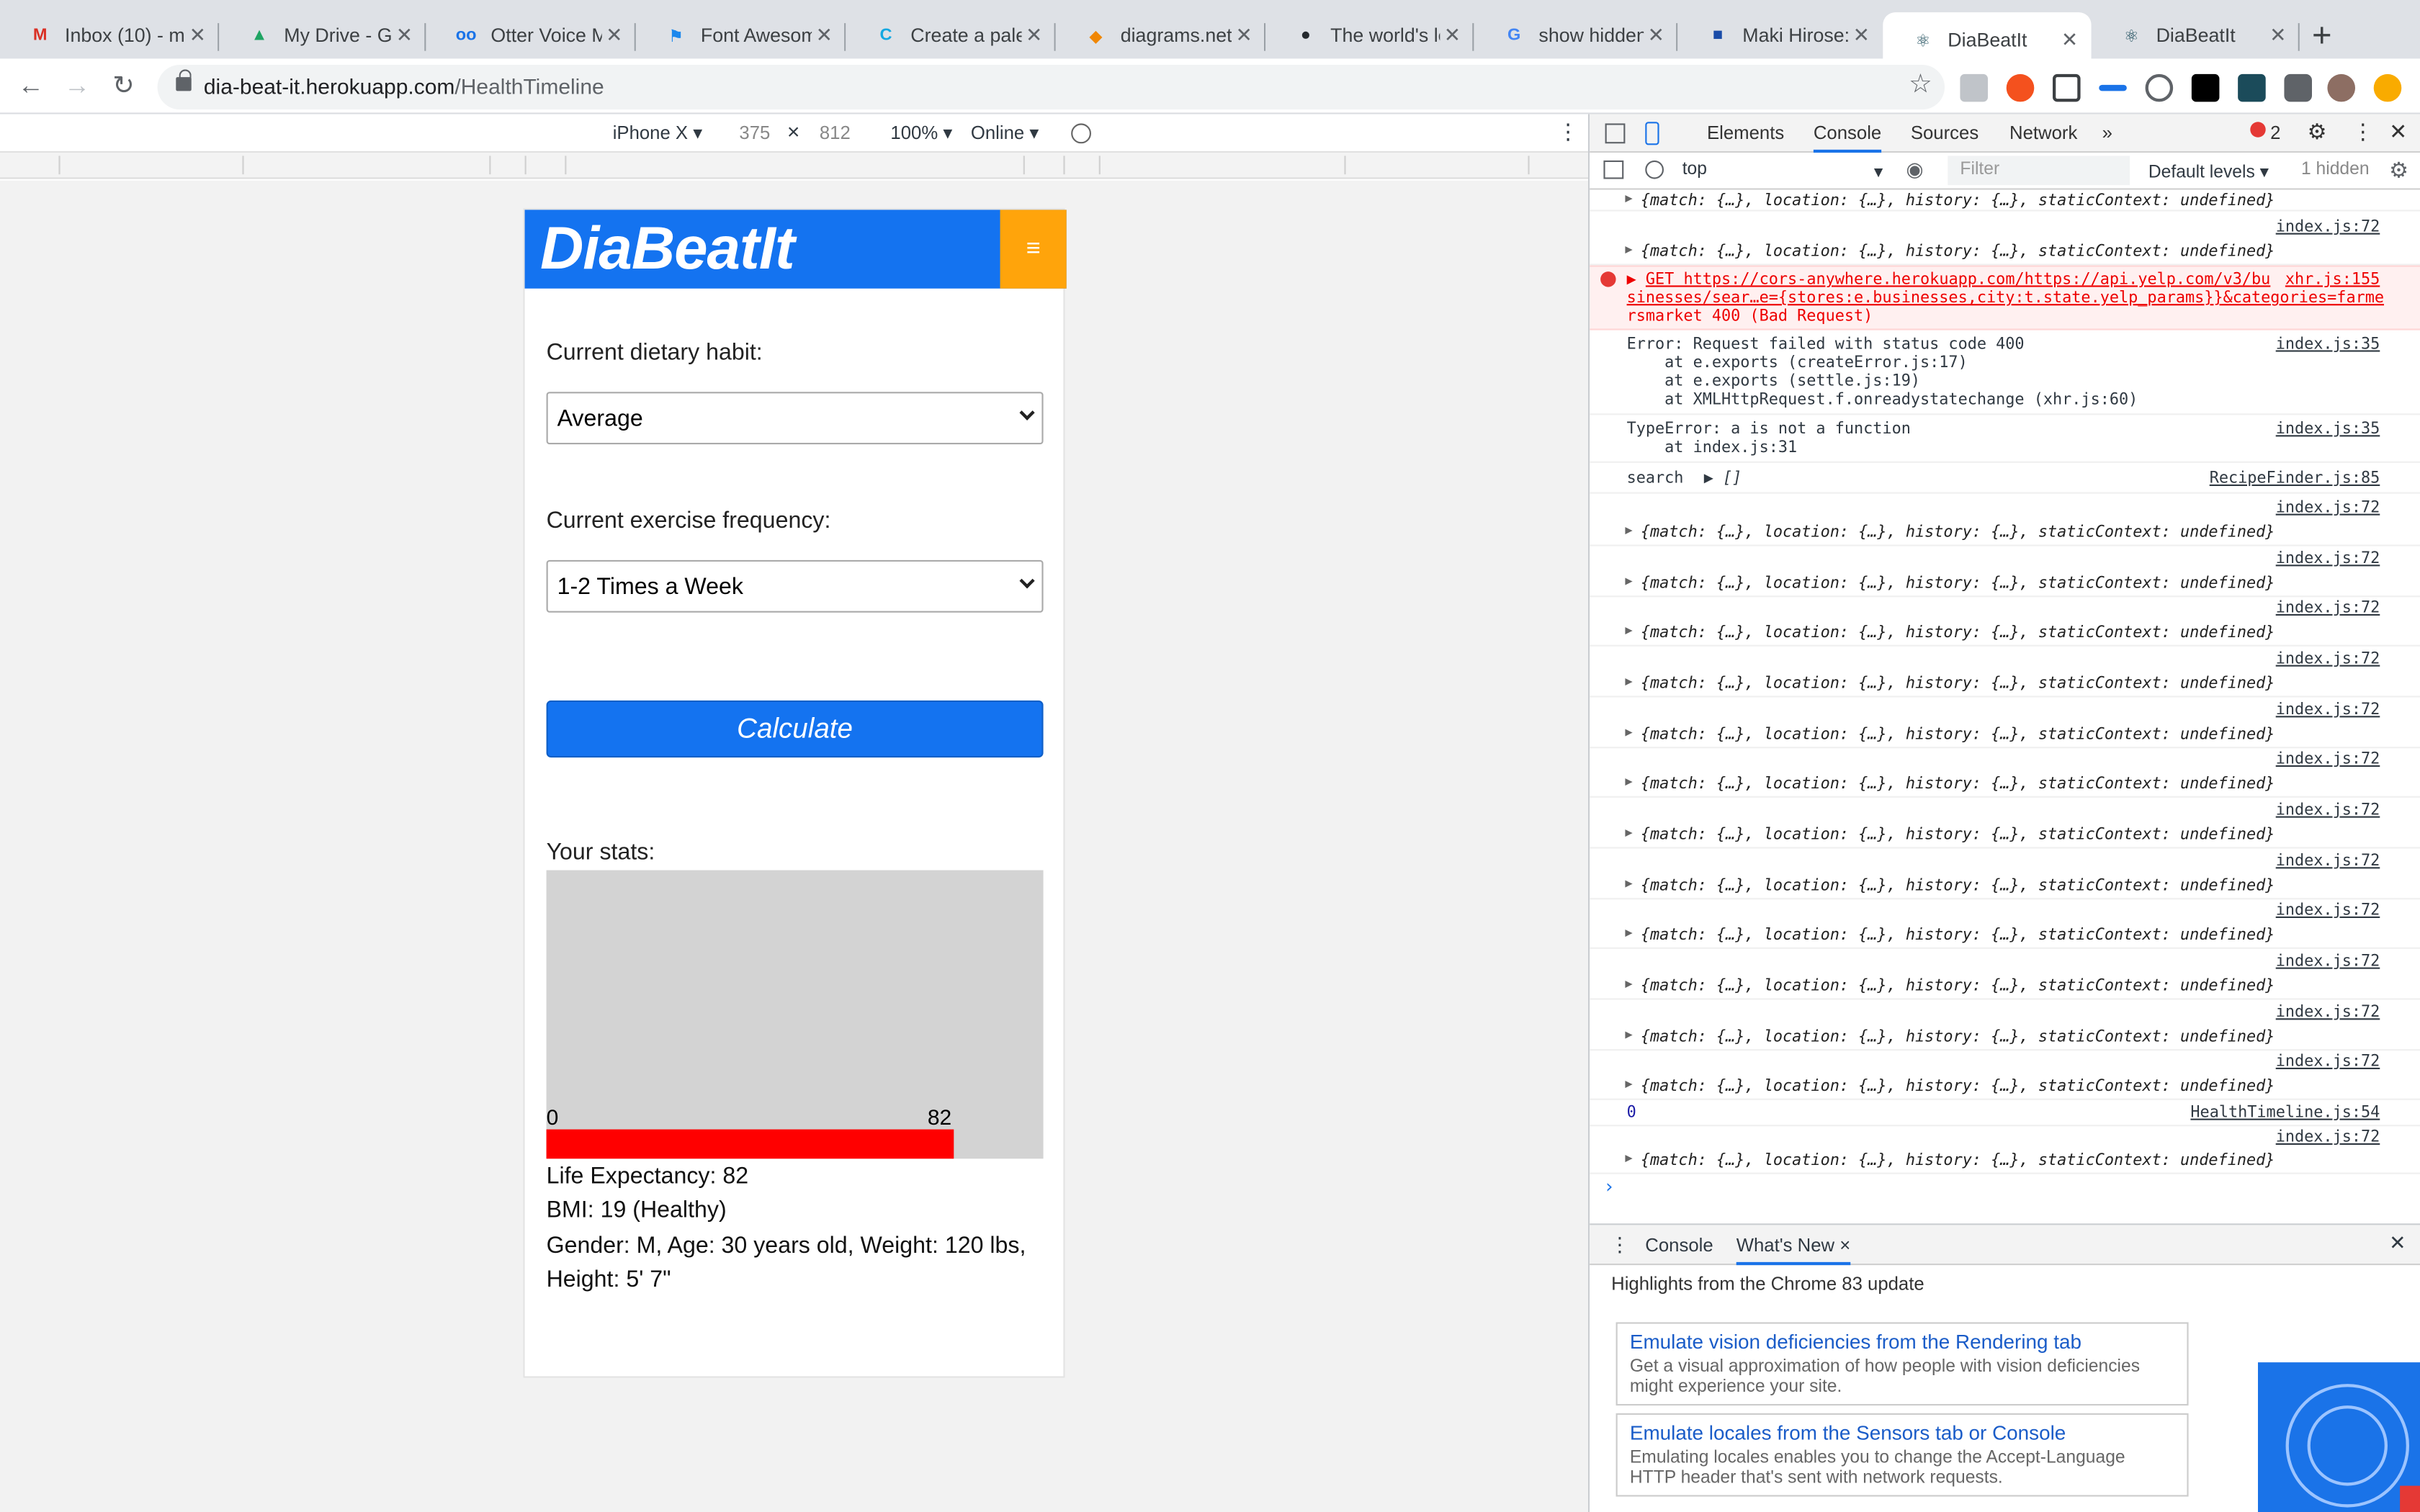 The height and width of the screenshot is (1512, 2420). I want to click on update-icon, so click(2387, 87).